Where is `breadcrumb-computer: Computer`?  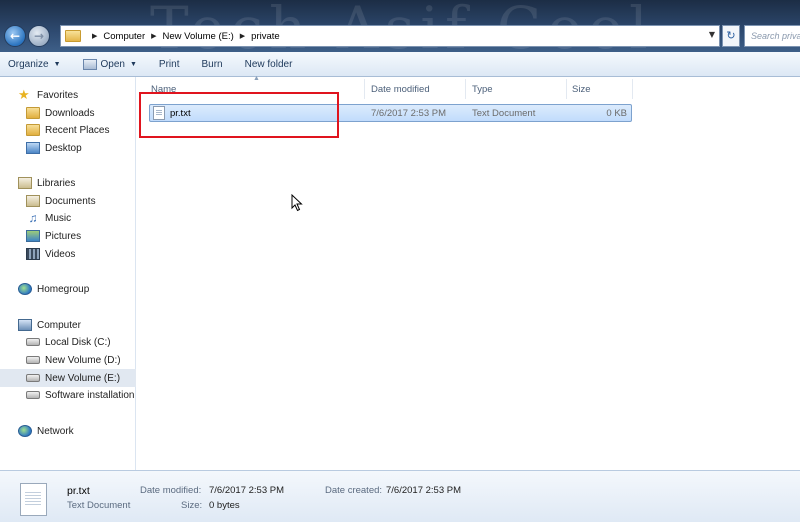 breadcrumb-computer: Computer is located at coordinates (124, 36).